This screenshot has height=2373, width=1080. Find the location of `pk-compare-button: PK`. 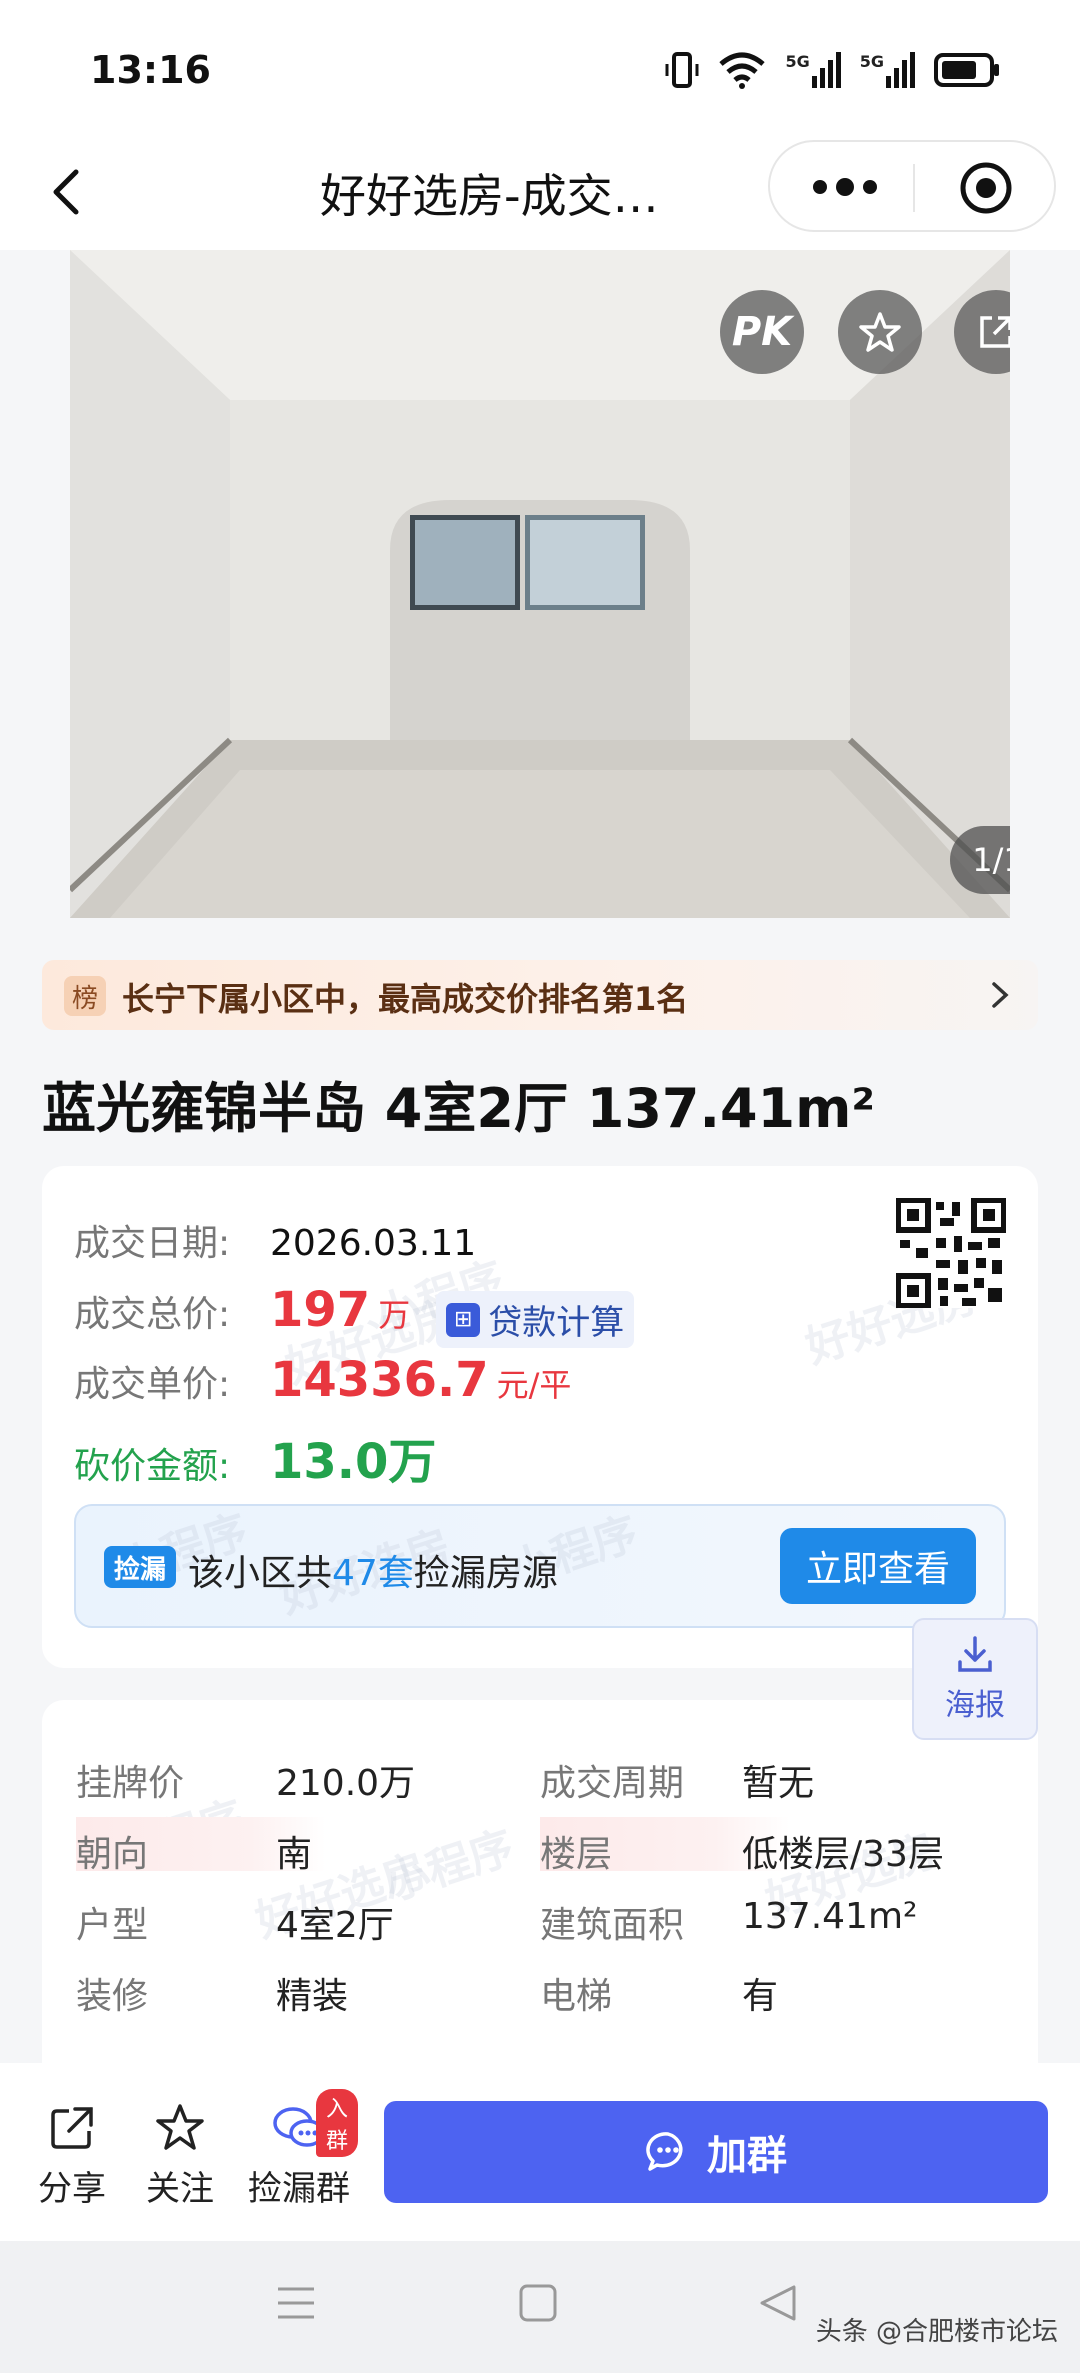

pk-compare-button: PK is located at coordinates (762, 332).